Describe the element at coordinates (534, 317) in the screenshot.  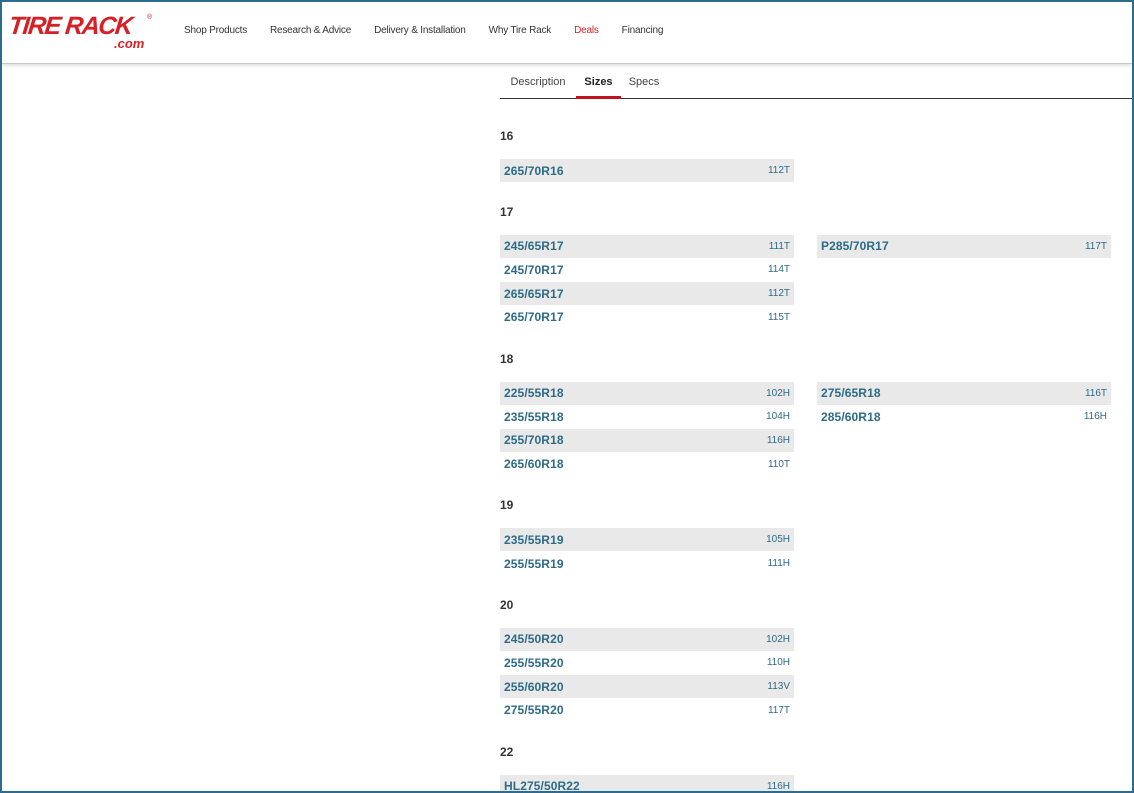
I see `tire-size-link: 265/70R17` at that location.